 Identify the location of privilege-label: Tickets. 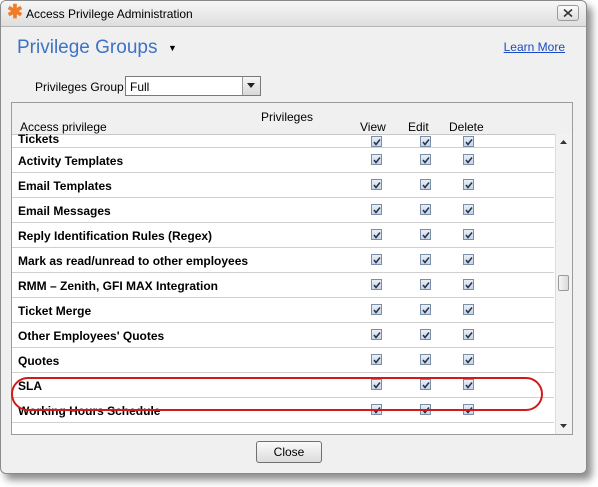
(39, 139).